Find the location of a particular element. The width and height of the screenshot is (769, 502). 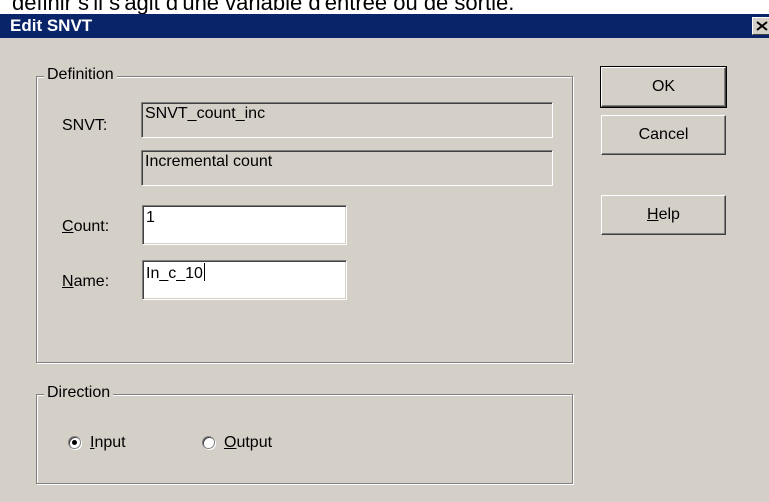

count-input: 1 is located at coordinates (244, 225).